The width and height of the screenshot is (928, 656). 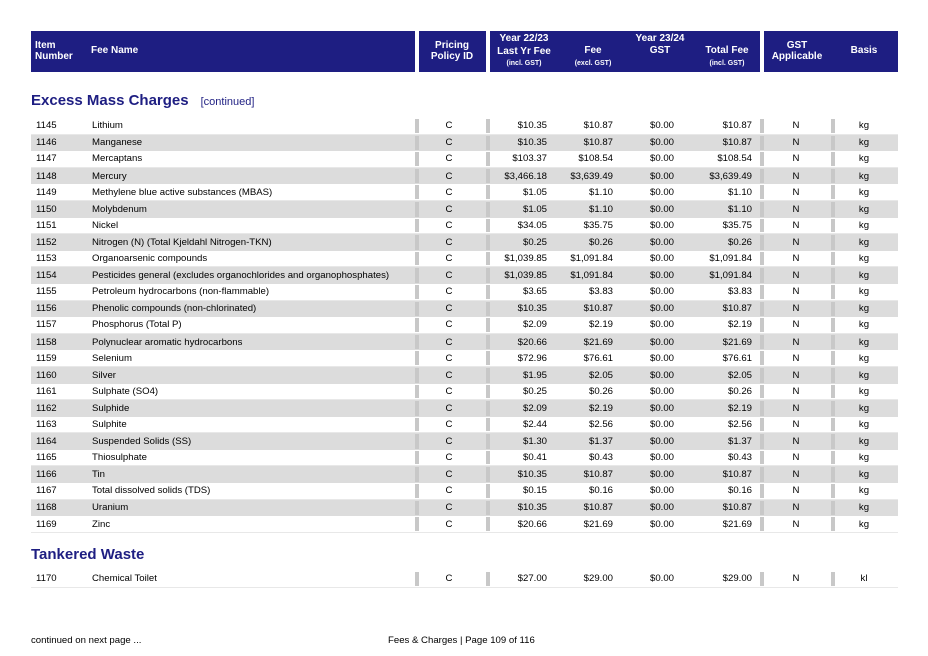 I want to click on item-number-cell: 1158, so click(x=46, y=342).